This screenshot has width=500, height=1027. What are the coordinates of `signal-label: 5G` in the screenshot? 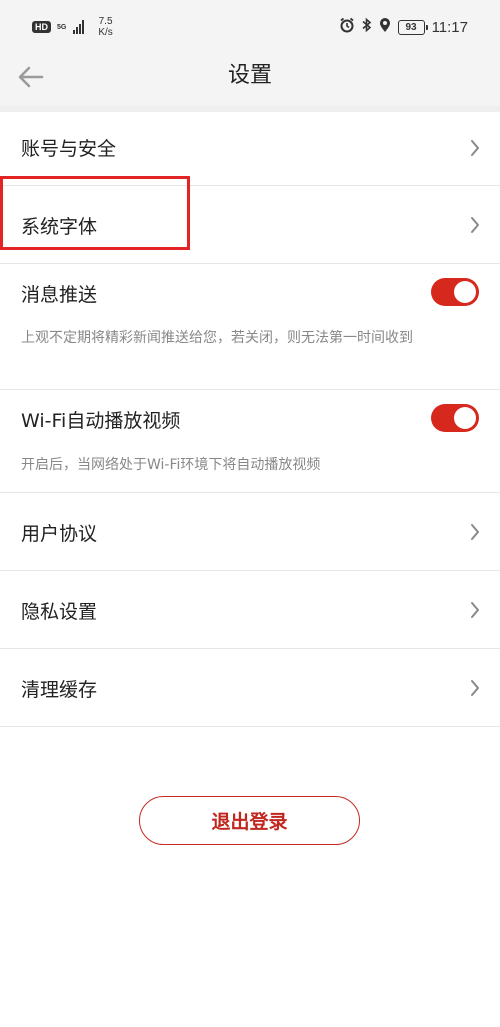 It's located at (62, 27).